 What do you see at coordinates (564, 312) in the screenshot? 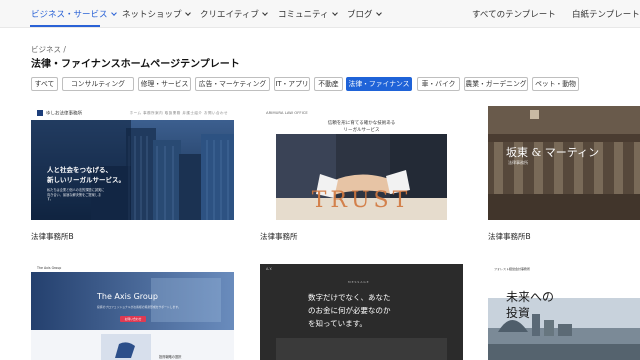
I see `template-thumbnail-future-investment: フォレスト経営会計事務所 未来への 投資` at bounding box center [564, 312].